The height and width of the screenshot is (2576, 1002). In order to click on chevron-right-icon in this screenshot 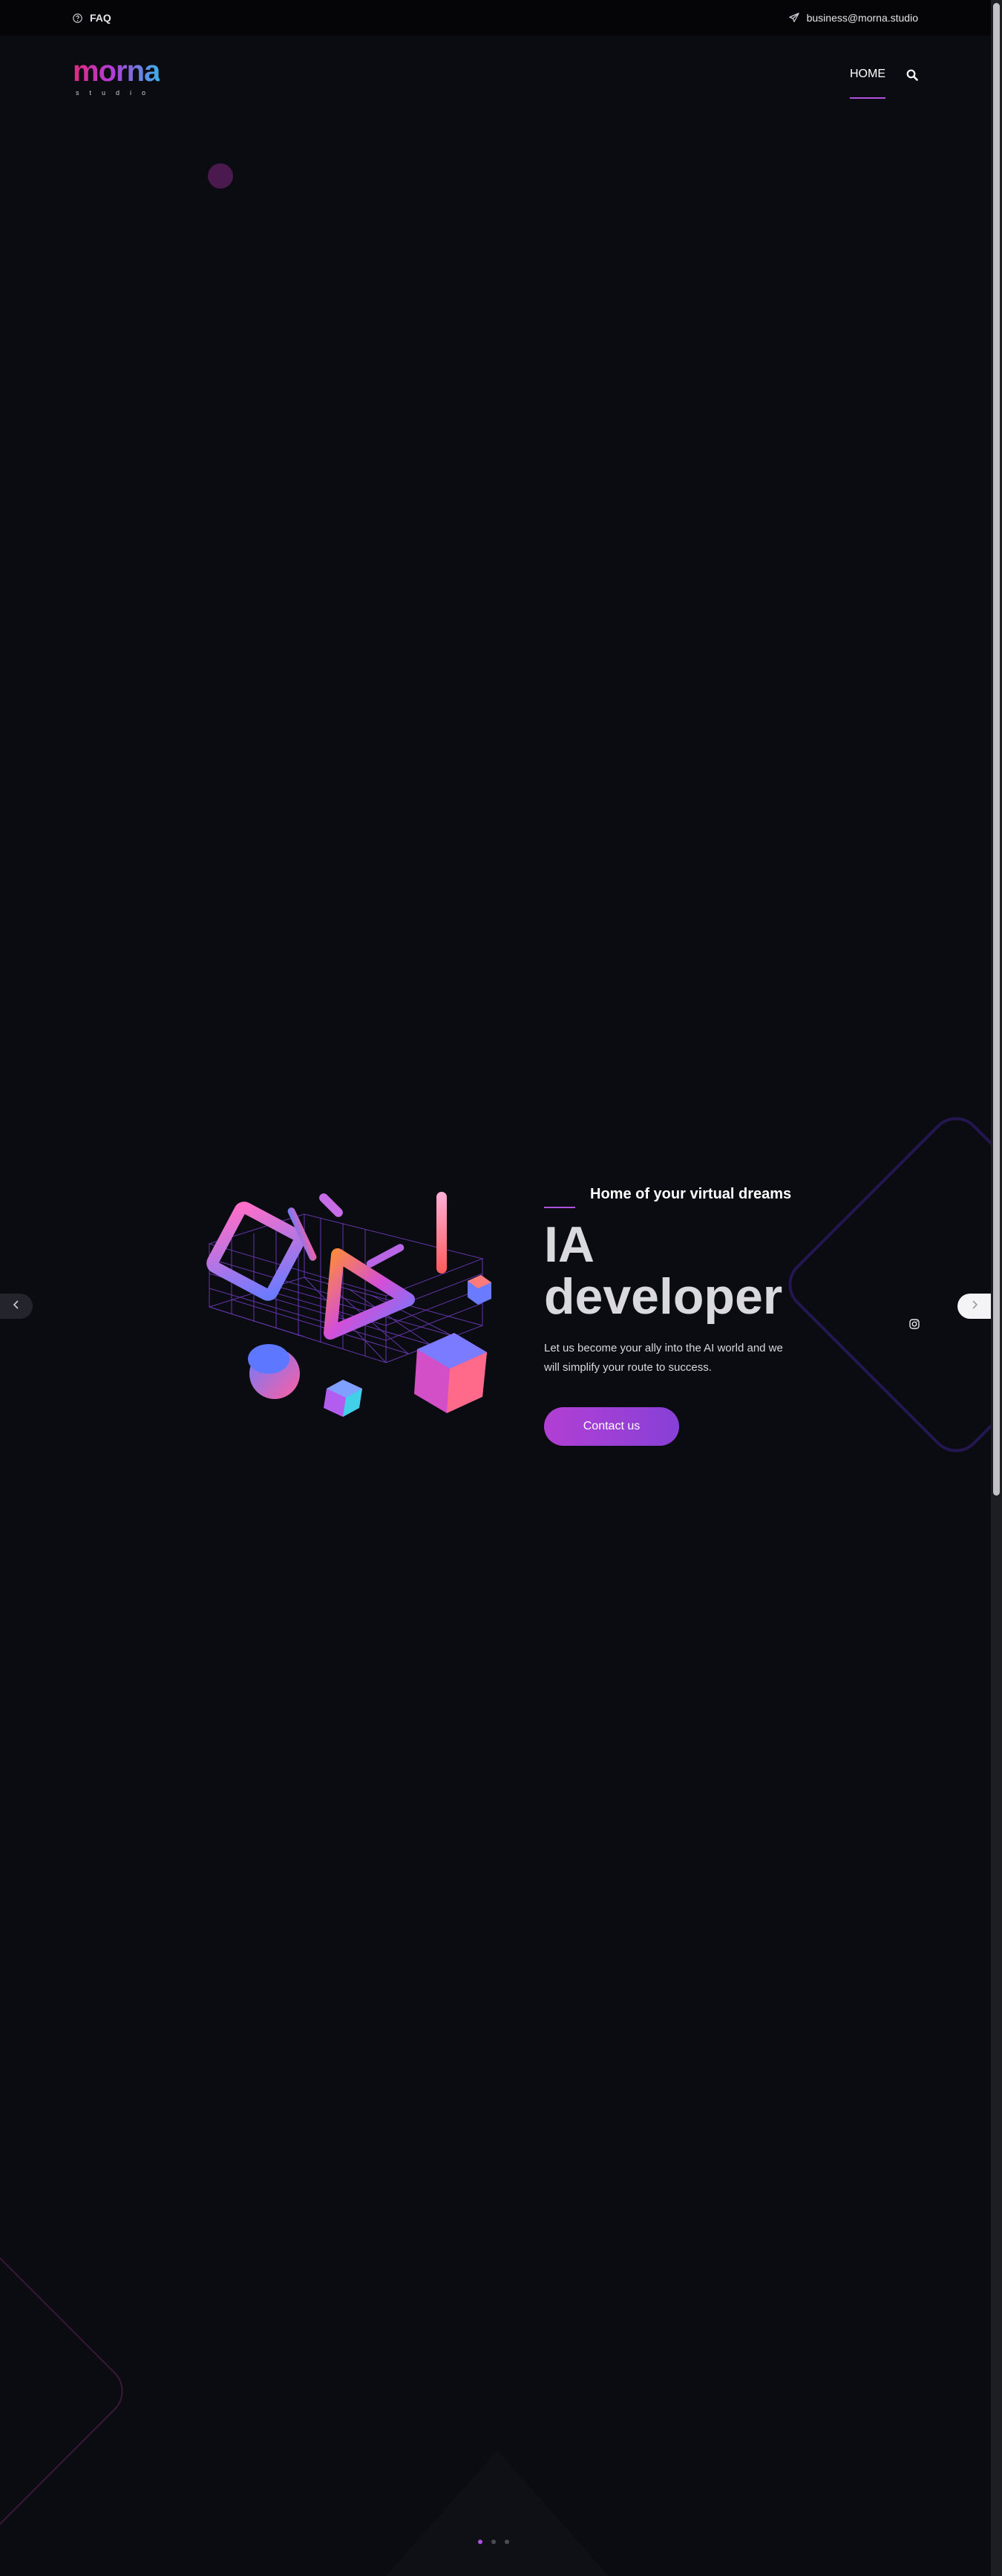, I will do `click(974, 1307)`.